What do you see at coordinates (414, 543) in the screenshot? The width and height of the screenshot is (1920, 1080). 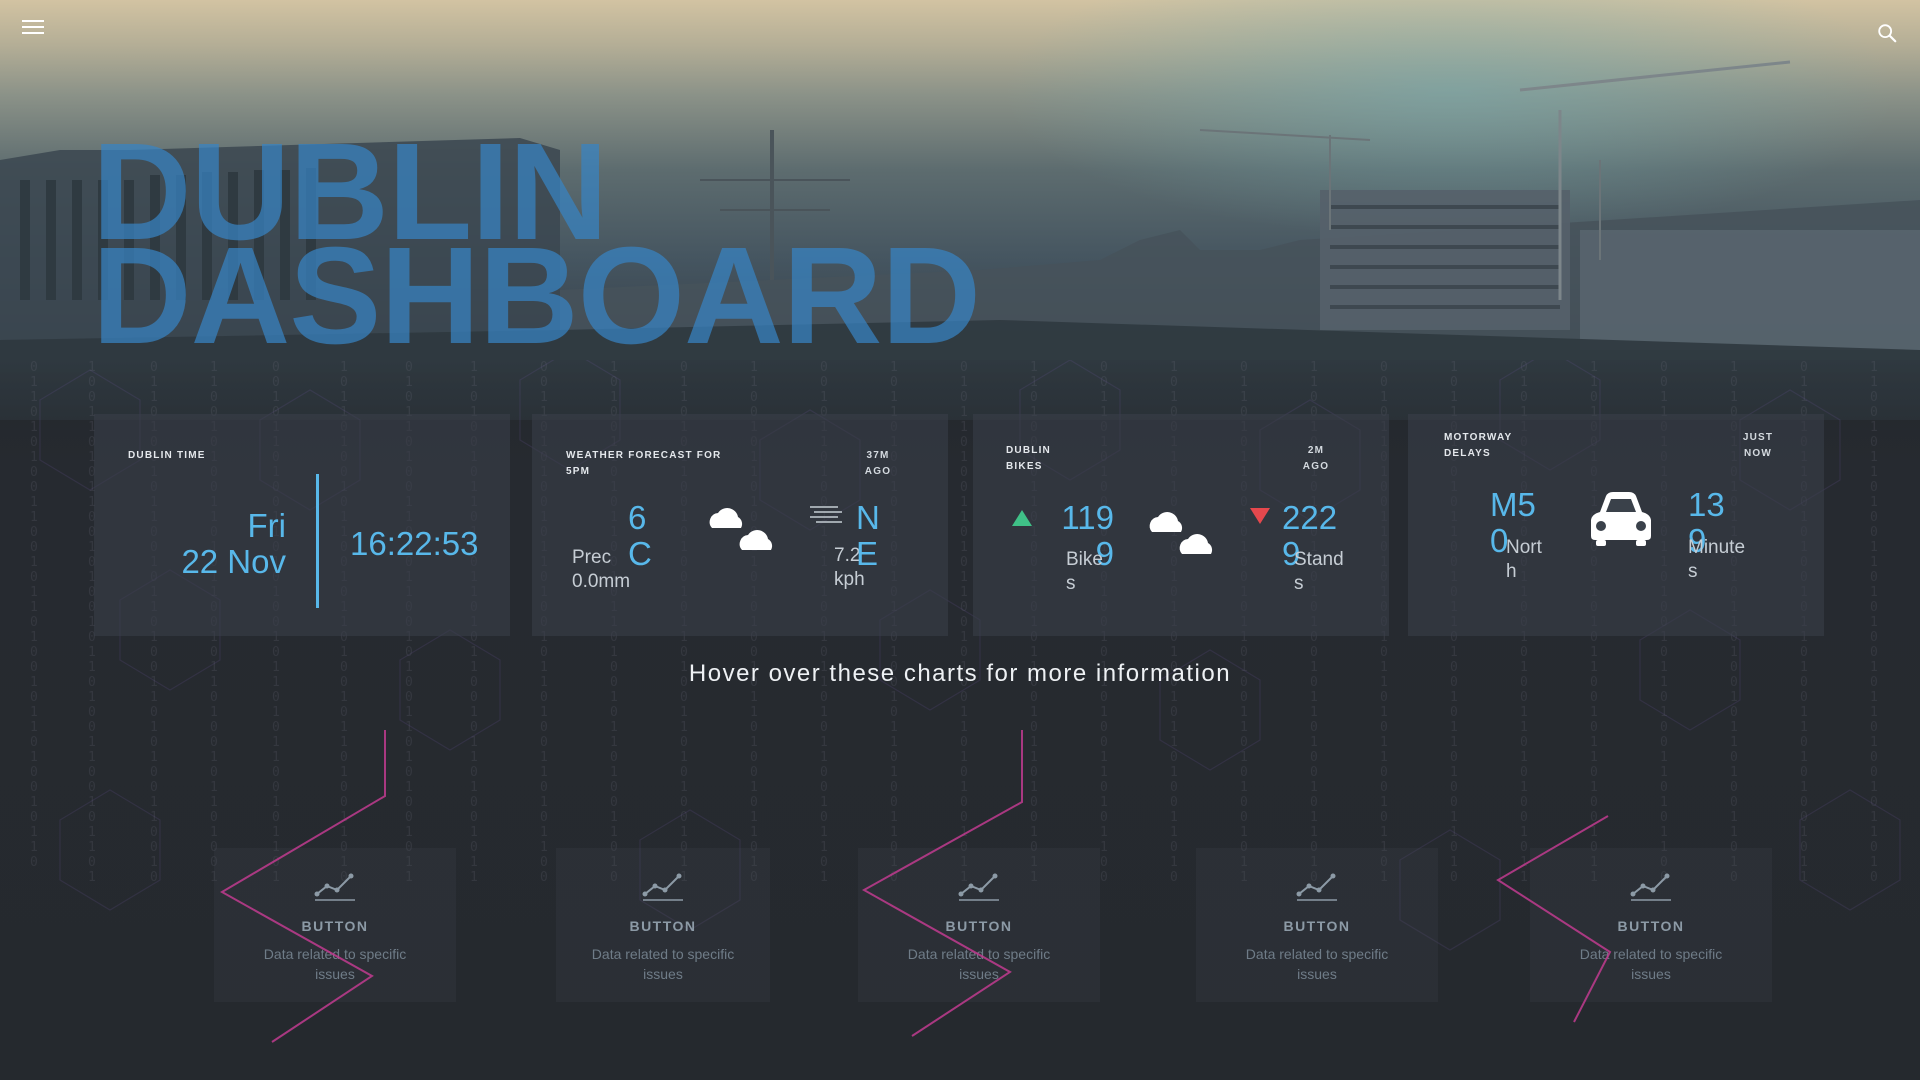 I see `clock-label: 16:22:53` at bounding box center [414, 543].